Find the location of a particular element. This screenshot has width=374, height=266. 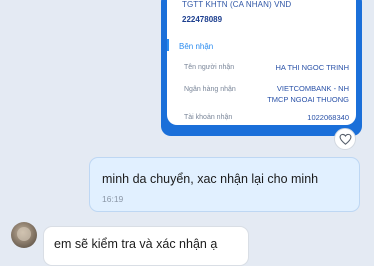

avatar-photo is located at coordinates (24, 234).